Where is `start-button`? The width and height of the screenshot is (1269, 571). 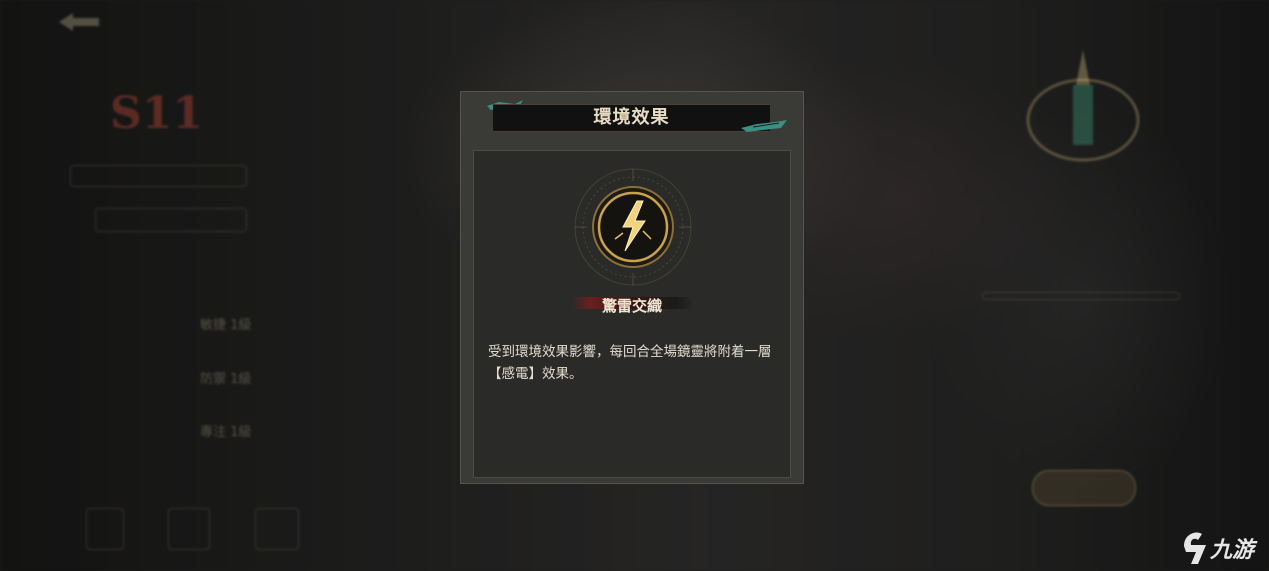 start-button is located at coordinates (1084, 488).